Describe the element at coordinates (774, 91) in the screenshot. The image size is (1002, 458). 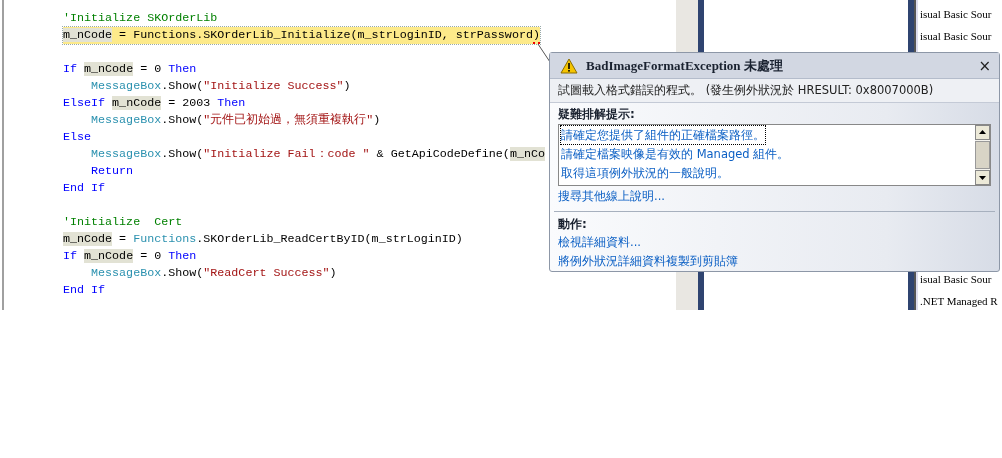
I see `exception-message: 試圖載入格式錯誤的程式。 (發生例外狀況於 HRESULT: 0x8007000B)` at that location.